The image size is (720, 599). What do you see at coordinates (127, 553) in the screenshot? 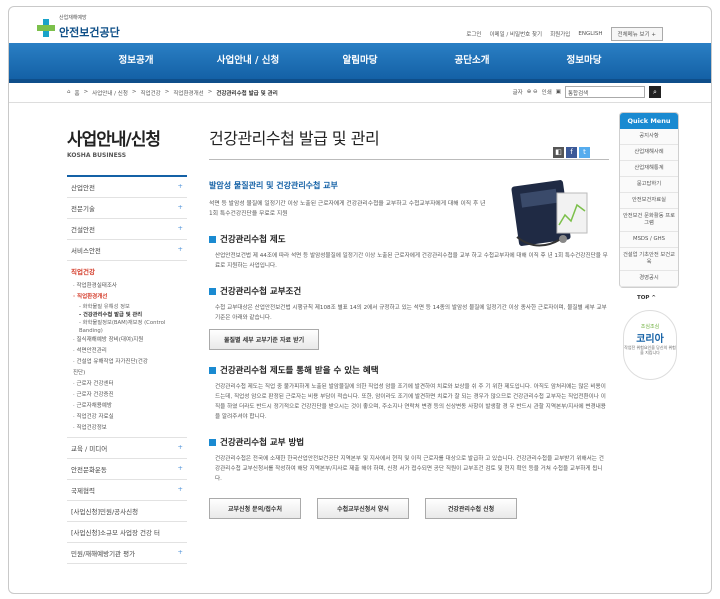
I see `sidebar-item-evaluation: 민원/재해예방기관 평가 +` at bounding box center [127, 553].